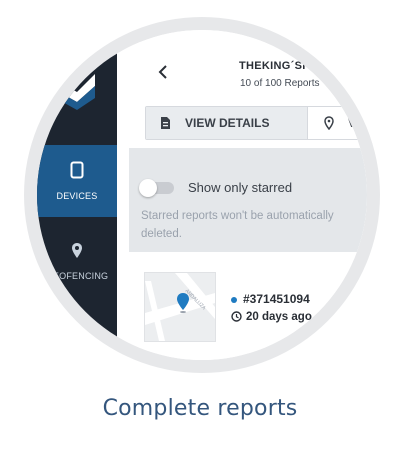  What do you see at coordinates (236, 316) in the screenshot?
I see `clock-icon` at bounding box center [236, 316].